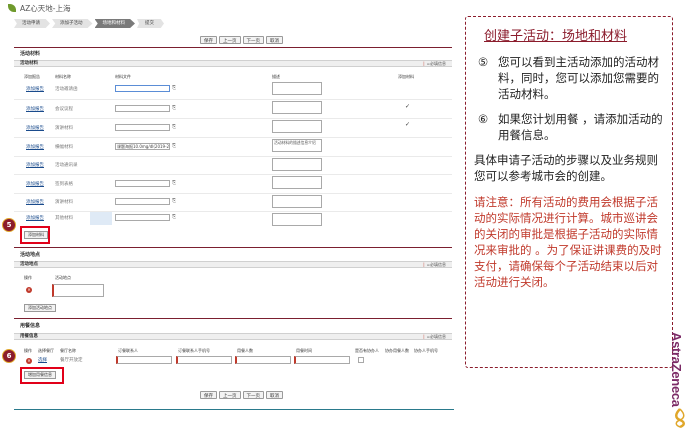 Image resolution: width=691 pixels, height=441 pixels. I want to click on materials-subheader-title: 活动材料, so click(29, 63).